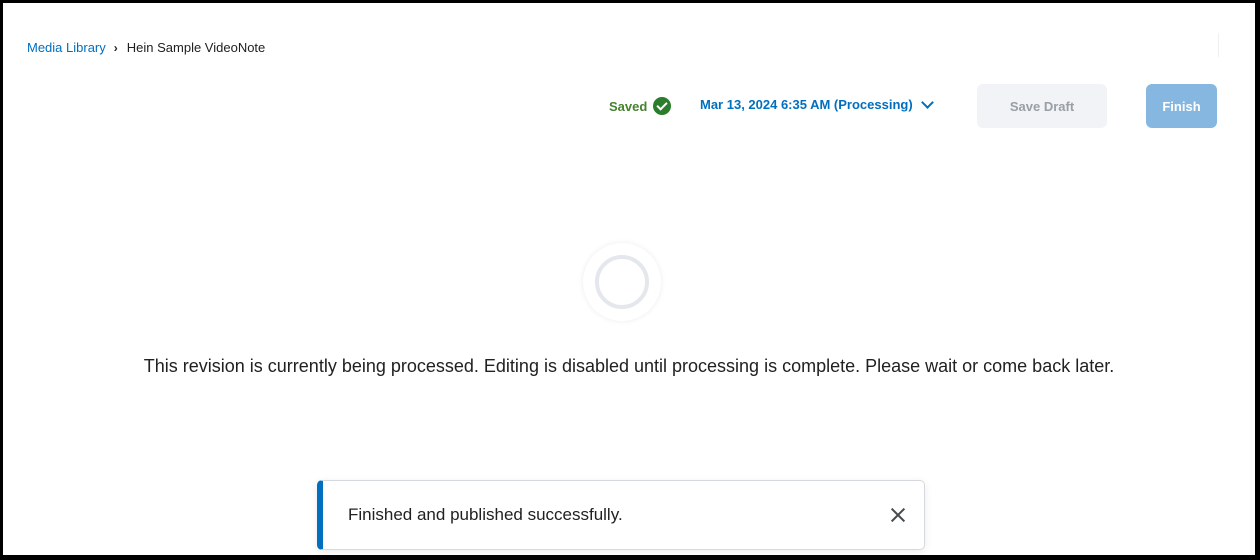  Describe the element at coordinates (927, 102) in the screenshot. I see `chevron-down-icon` at that location.